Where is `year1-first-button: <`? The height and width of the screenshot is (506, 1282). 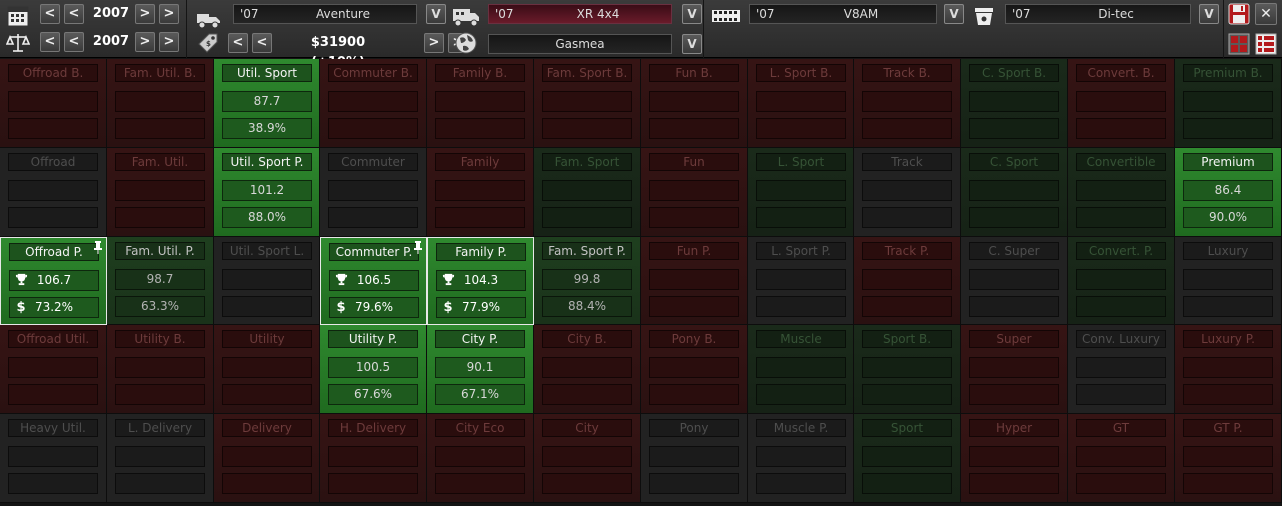
year1-first-button: < is located at coordinates (50, 14).